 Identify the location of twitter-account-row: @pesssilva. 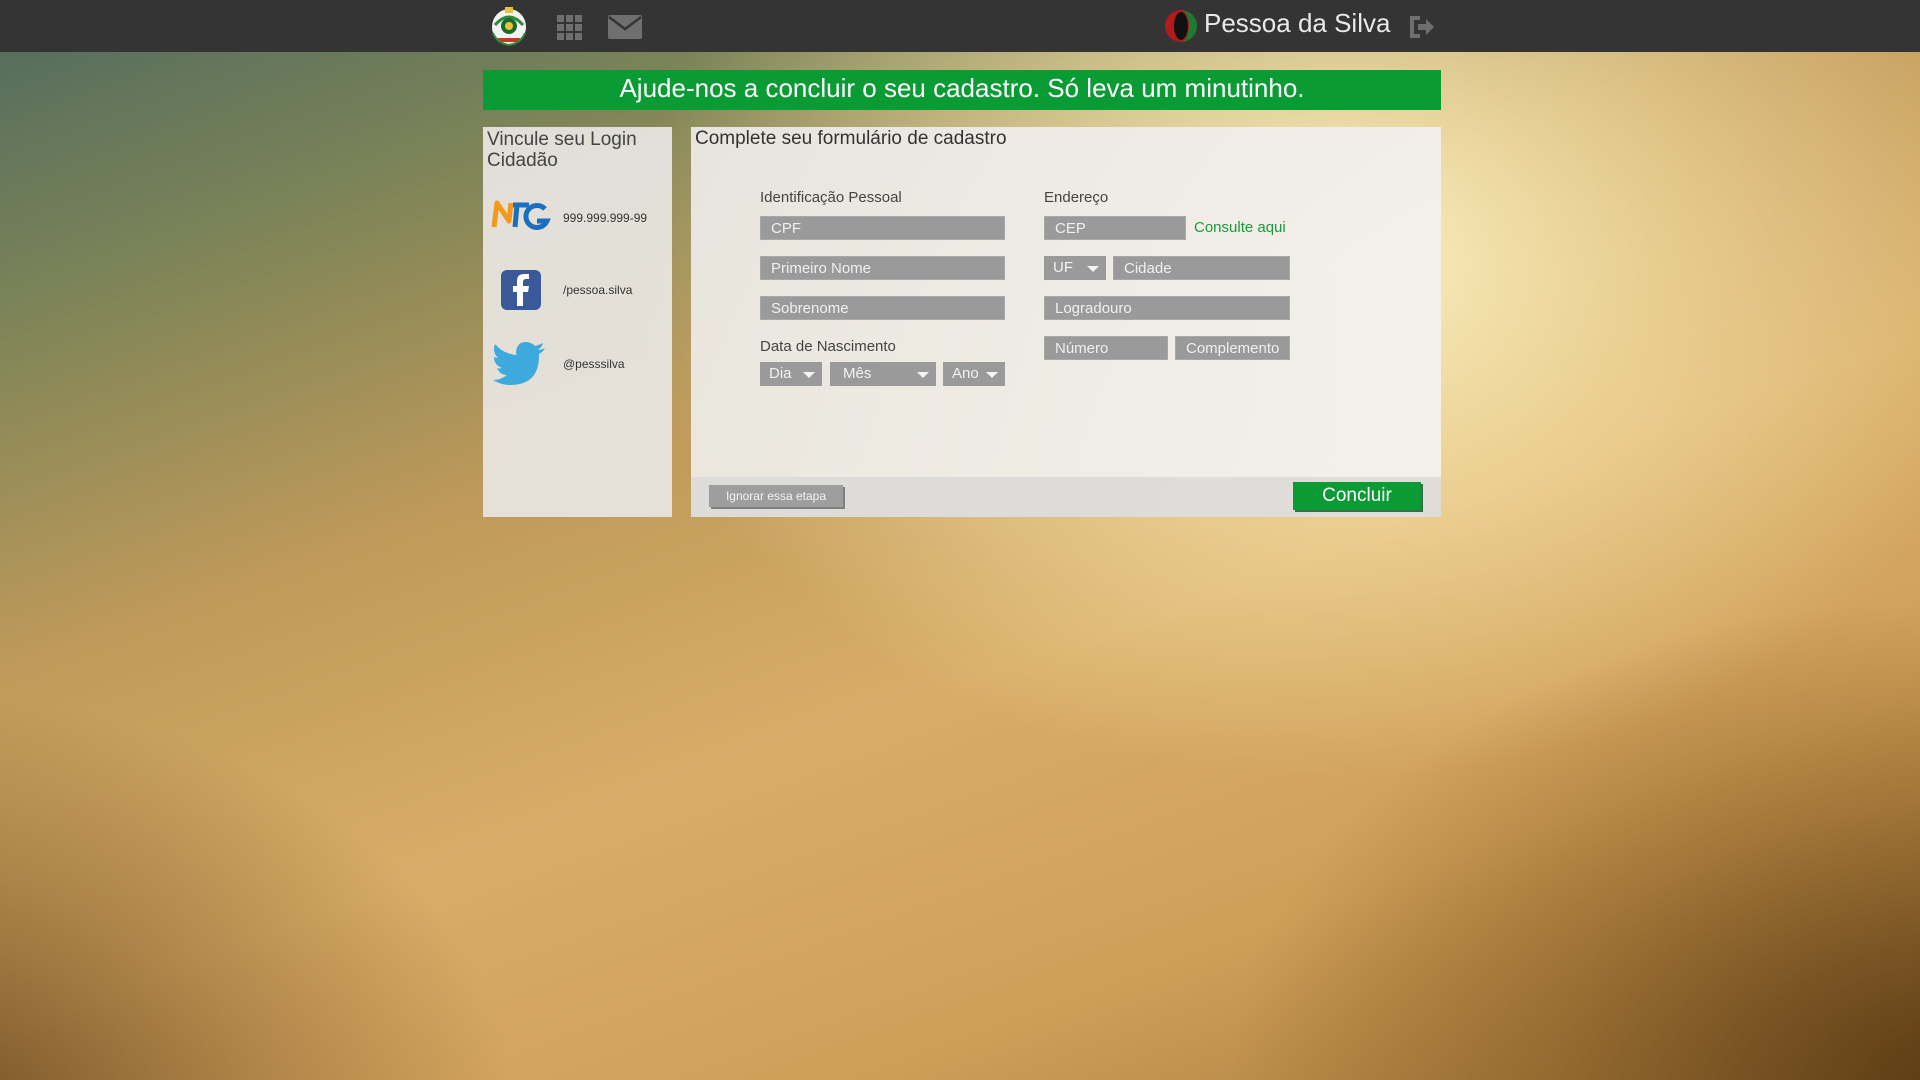
(577, 367).